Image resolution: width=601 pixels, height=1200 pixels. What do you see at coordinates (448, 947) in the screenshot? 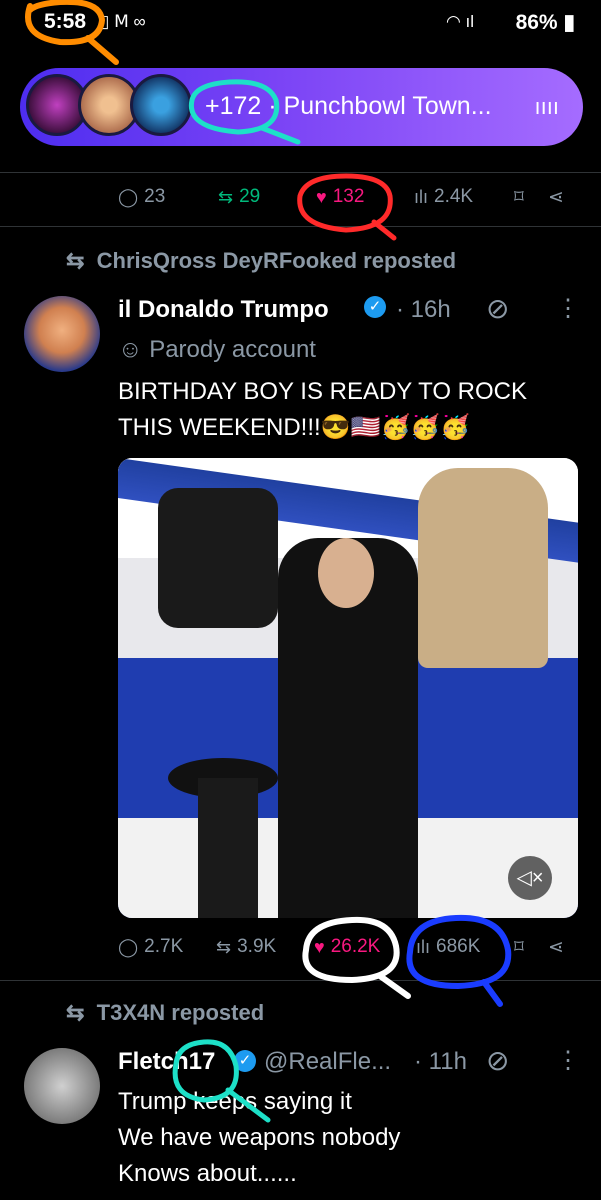
I see `views-button: ılı 686K` at bounding box center [448, 947].